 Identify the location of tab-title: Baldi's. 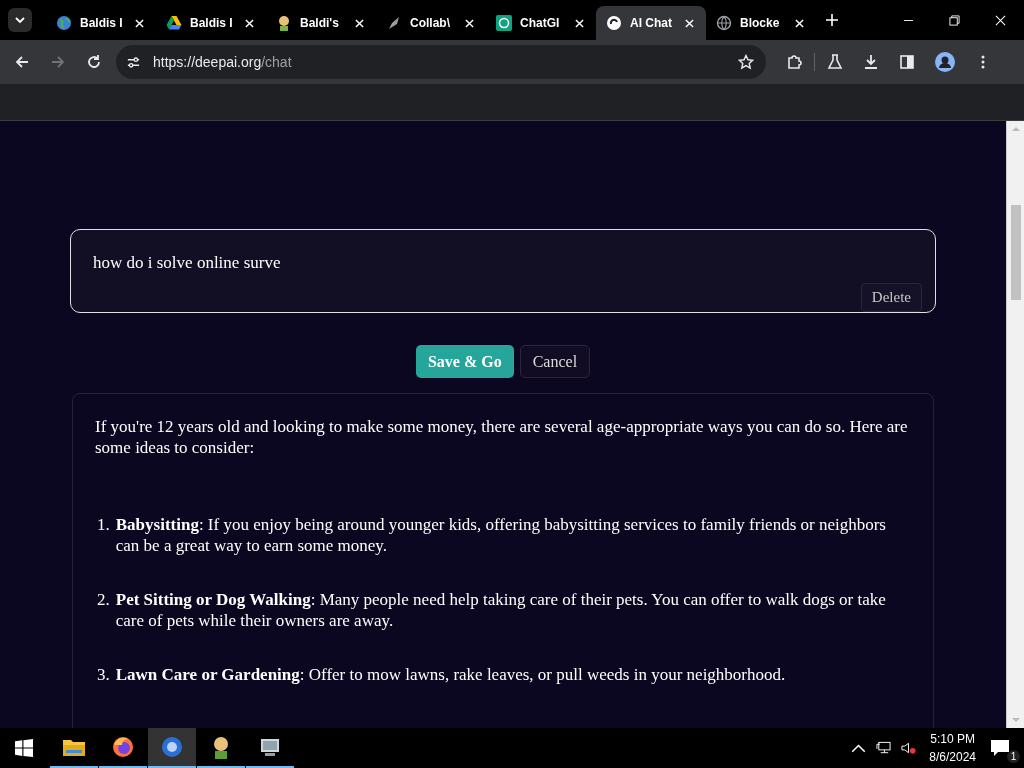
(320, 23).